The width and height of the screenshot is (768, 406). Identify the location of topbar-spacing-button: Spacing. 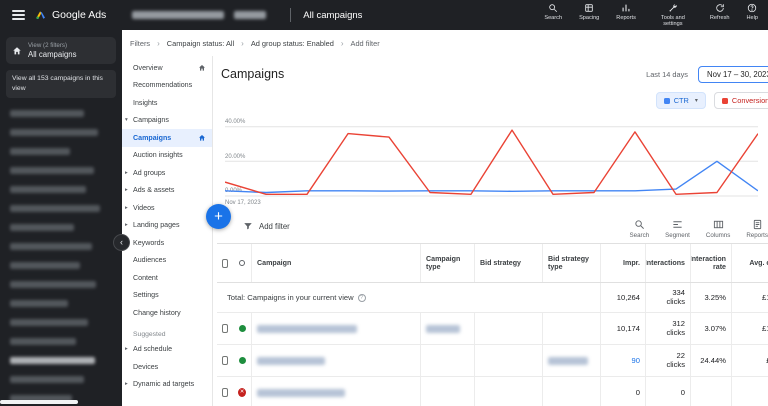
(589, 12).